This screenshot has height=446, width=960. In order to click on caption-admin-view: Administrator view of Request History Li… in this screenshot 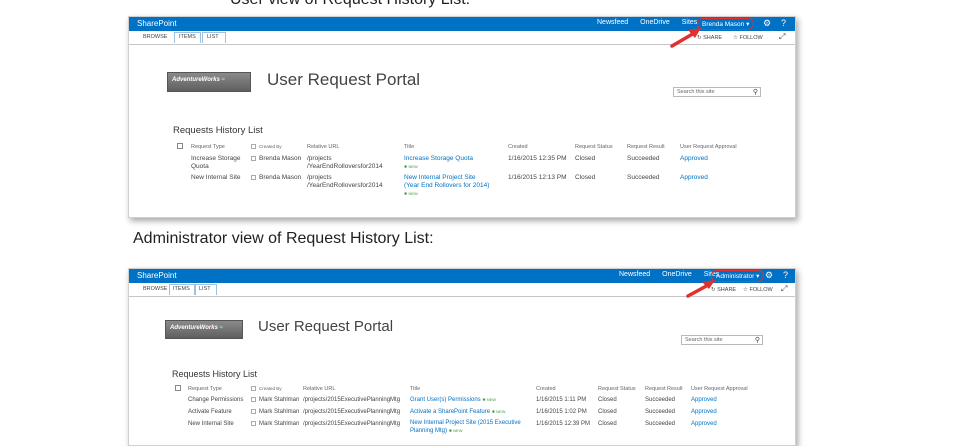, I will do `click(283, 238)`.